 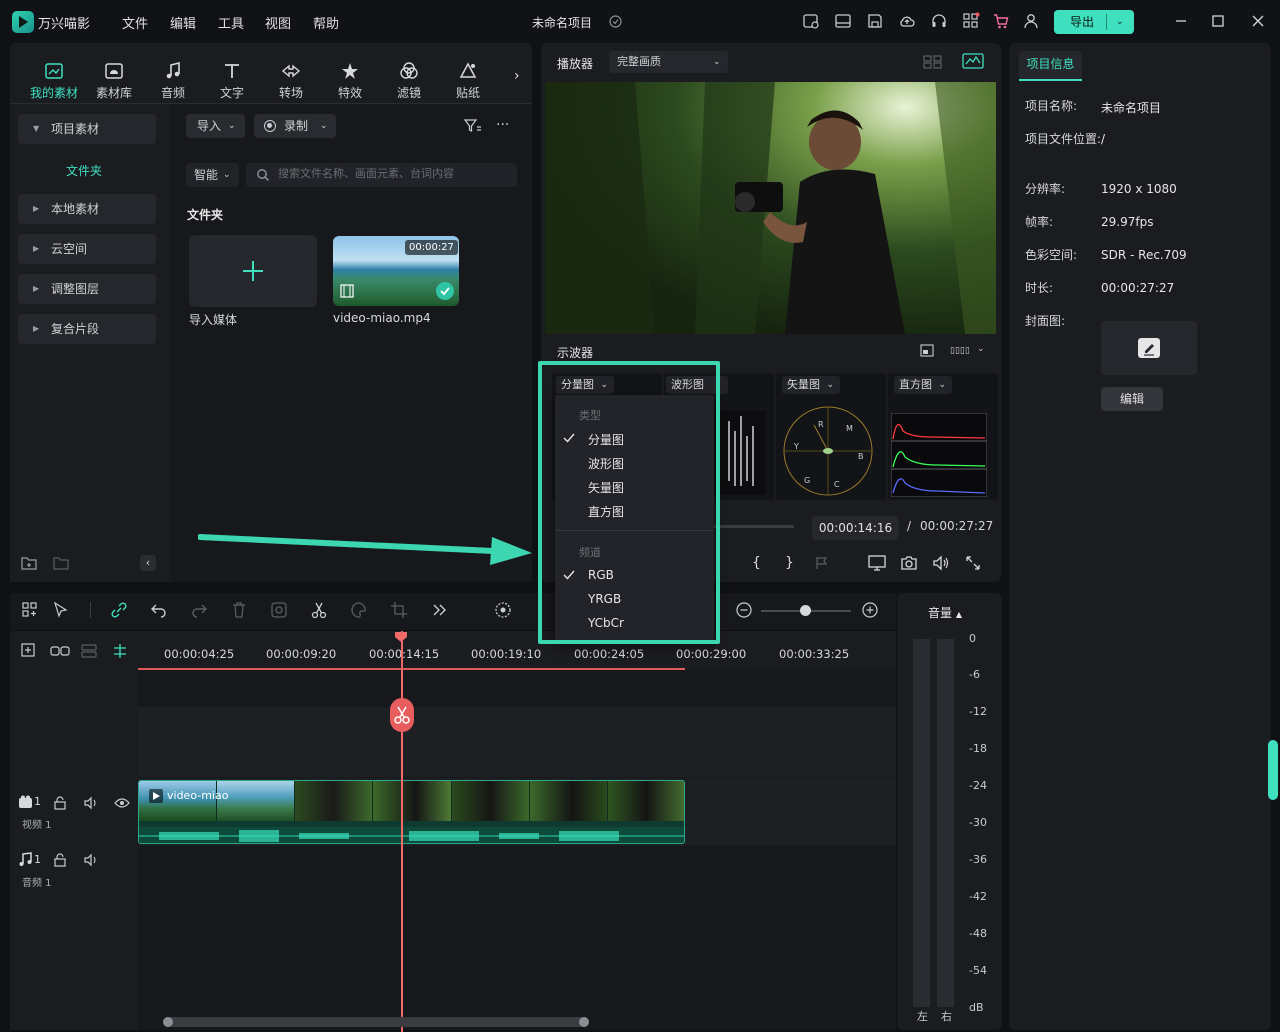 I want to click on apps-grid-icon, so click(x=971, y=21).